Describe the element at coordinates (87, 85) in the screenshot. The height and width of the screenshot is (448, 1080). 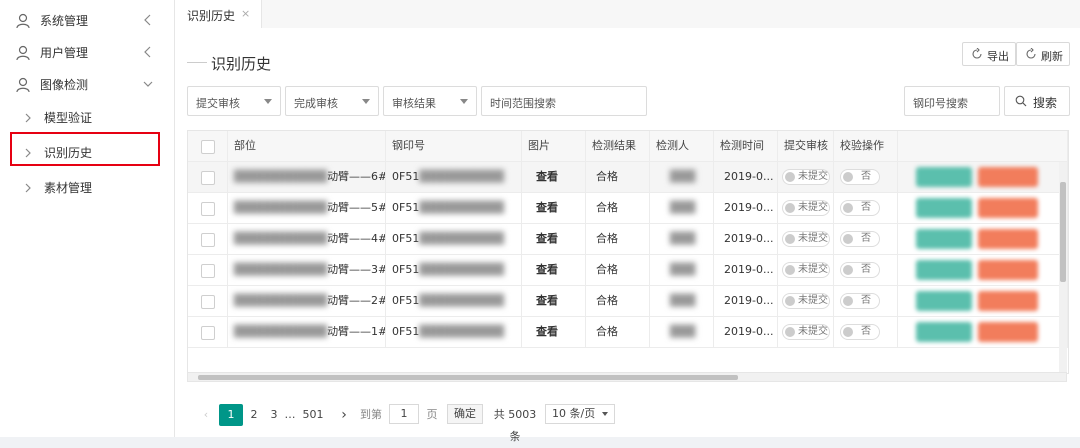
I see `sidebar-item-image-detection: 图像检测` at that location.